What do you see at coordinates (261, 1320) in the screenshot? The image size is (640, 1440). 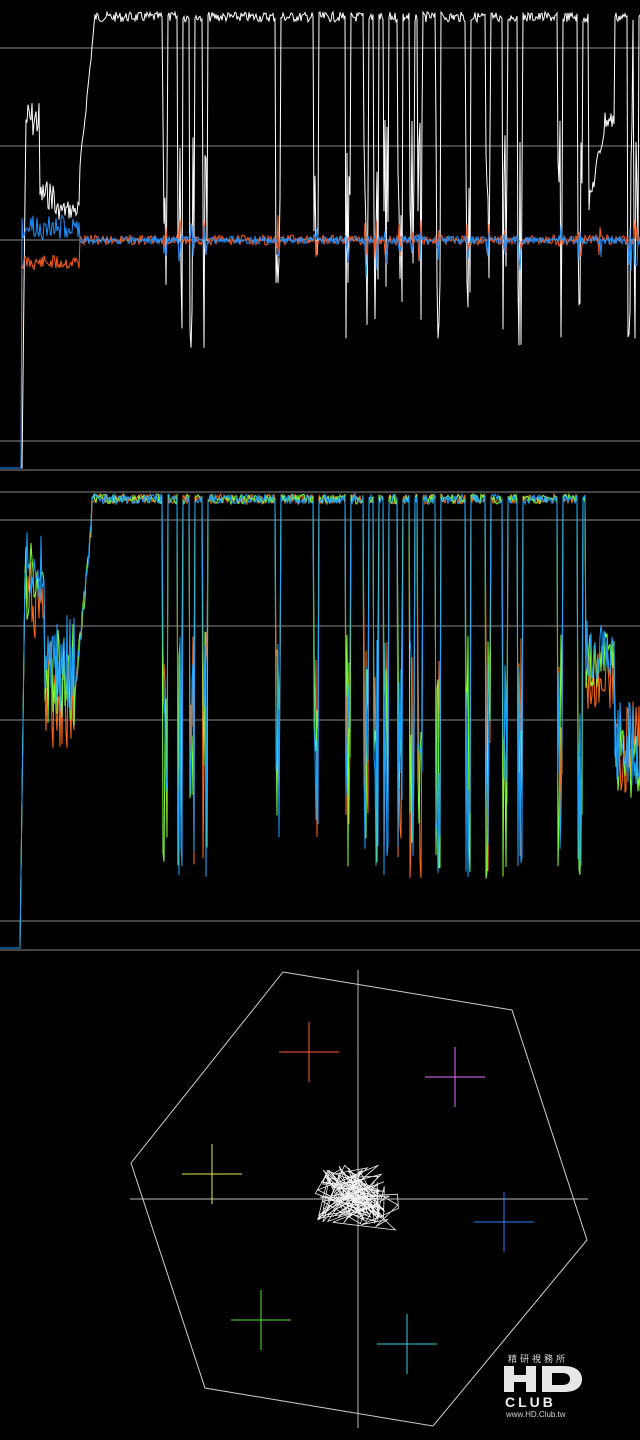 I see `target-g-icon` at bounding box center [261, 1320].